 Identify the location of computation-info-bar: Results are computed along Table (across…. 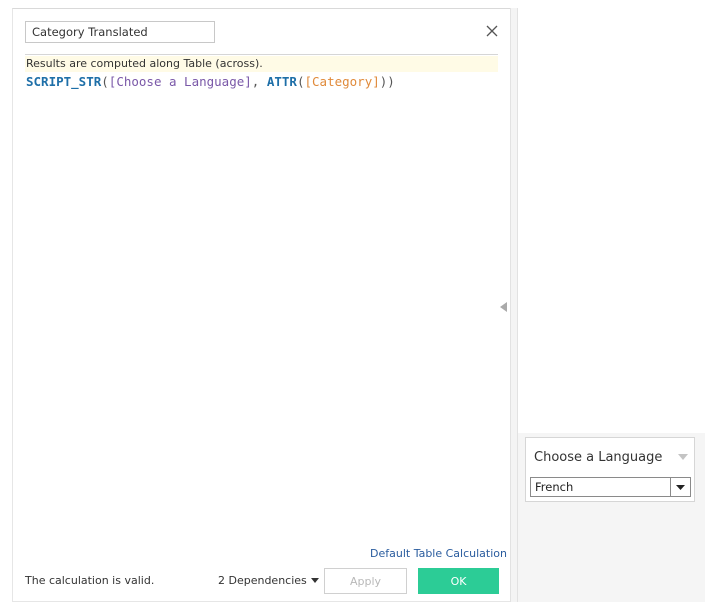
(261, 64).